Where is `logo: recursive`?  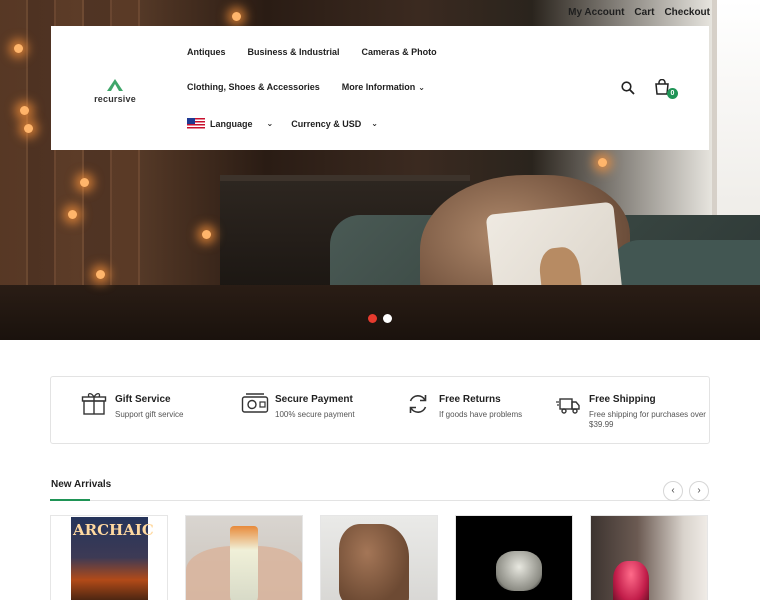
logo: recursive is located at coordinates (115, 91).